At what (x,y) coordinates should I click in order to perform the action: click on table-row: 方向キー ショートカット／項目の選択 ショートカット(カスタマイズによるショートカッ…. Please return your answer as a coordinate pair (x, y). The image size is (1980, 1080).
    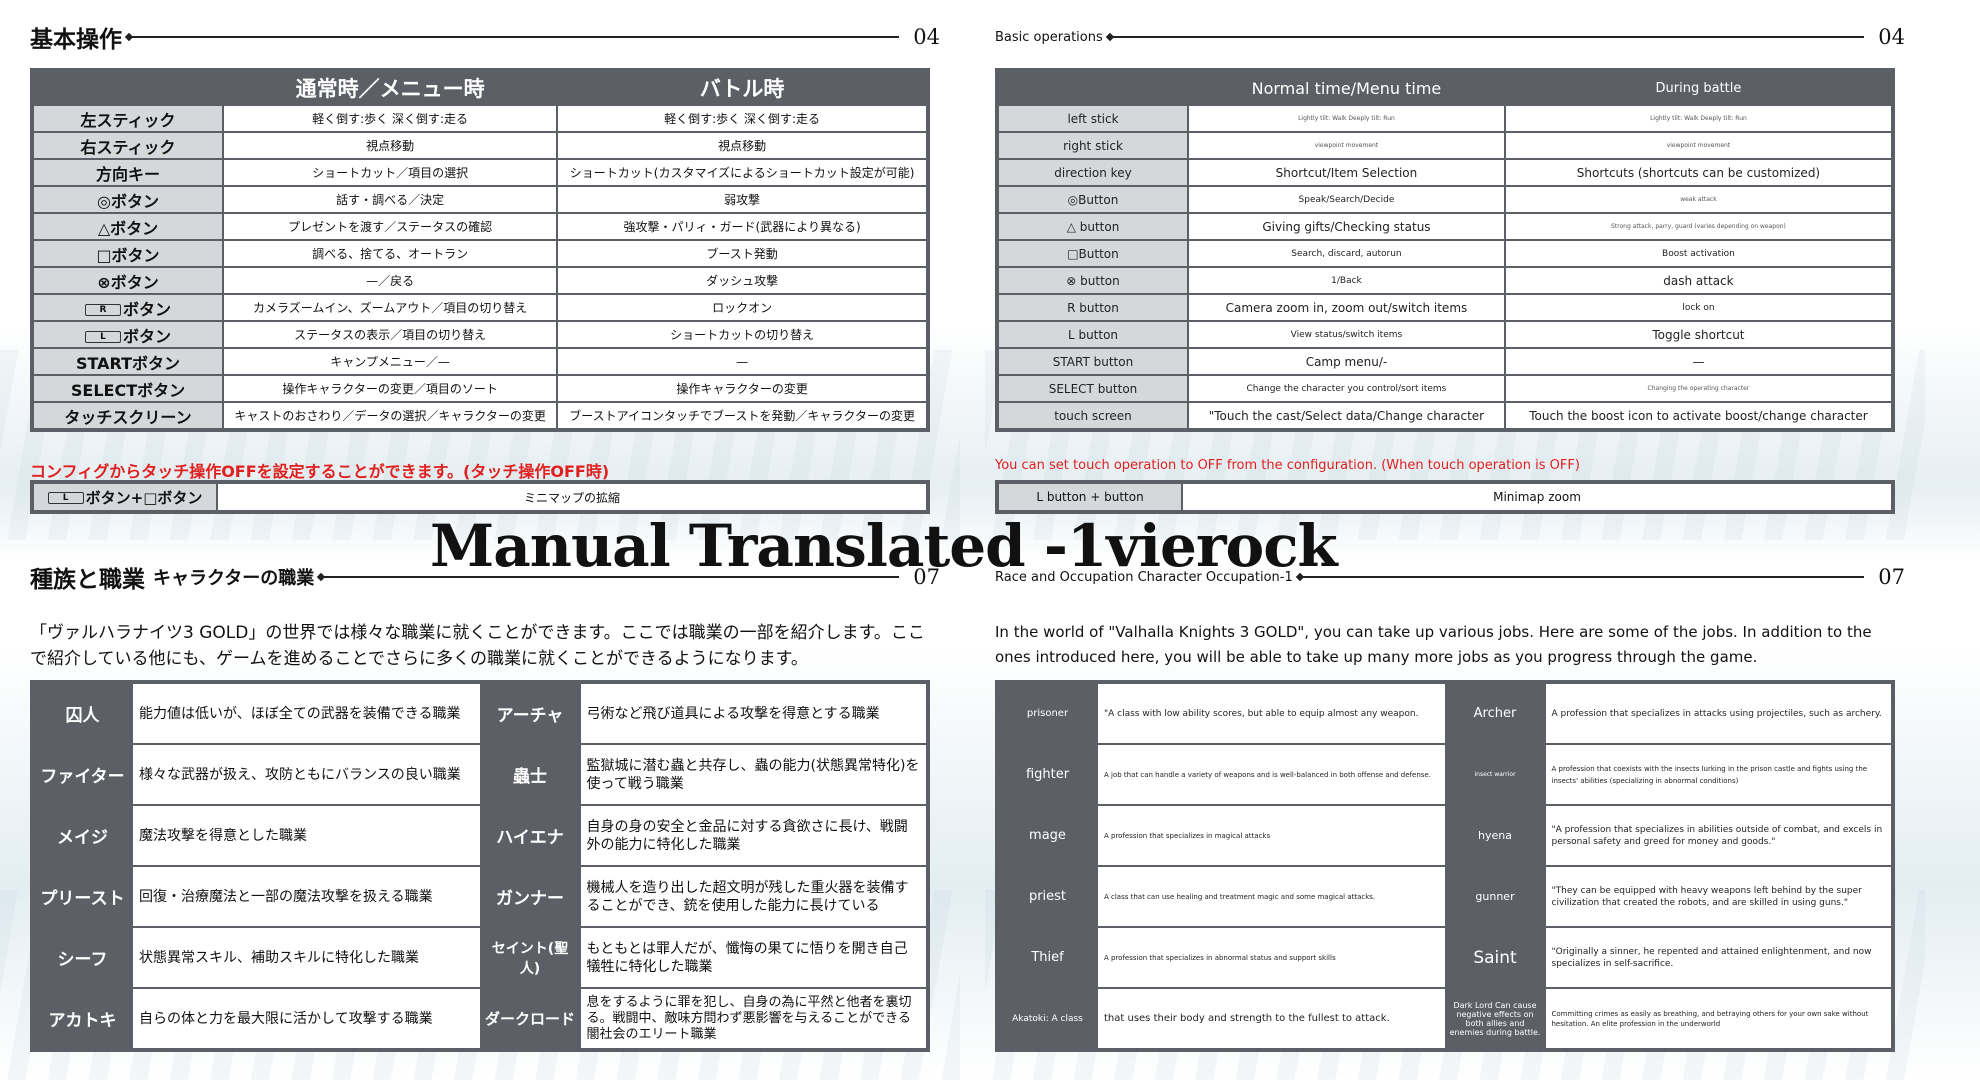
    Looking at the image, I should click on (480, 172).